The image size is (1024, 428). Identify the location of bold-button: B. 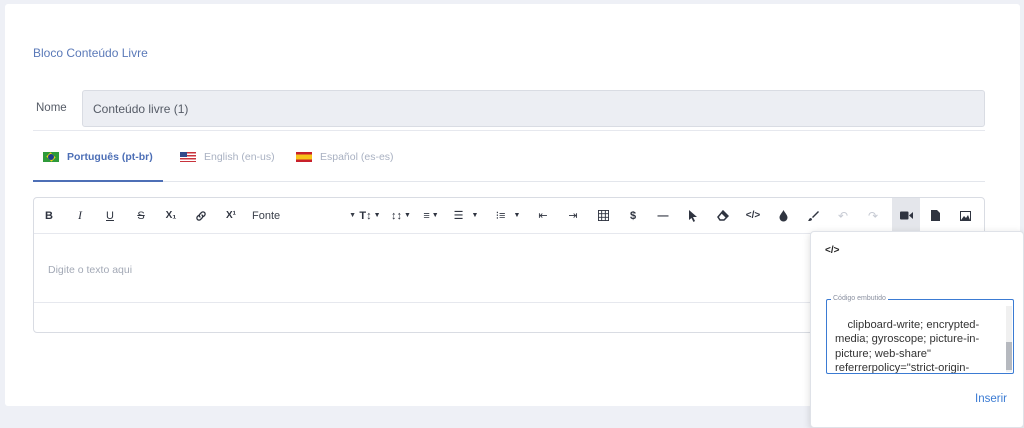
(49, 215).